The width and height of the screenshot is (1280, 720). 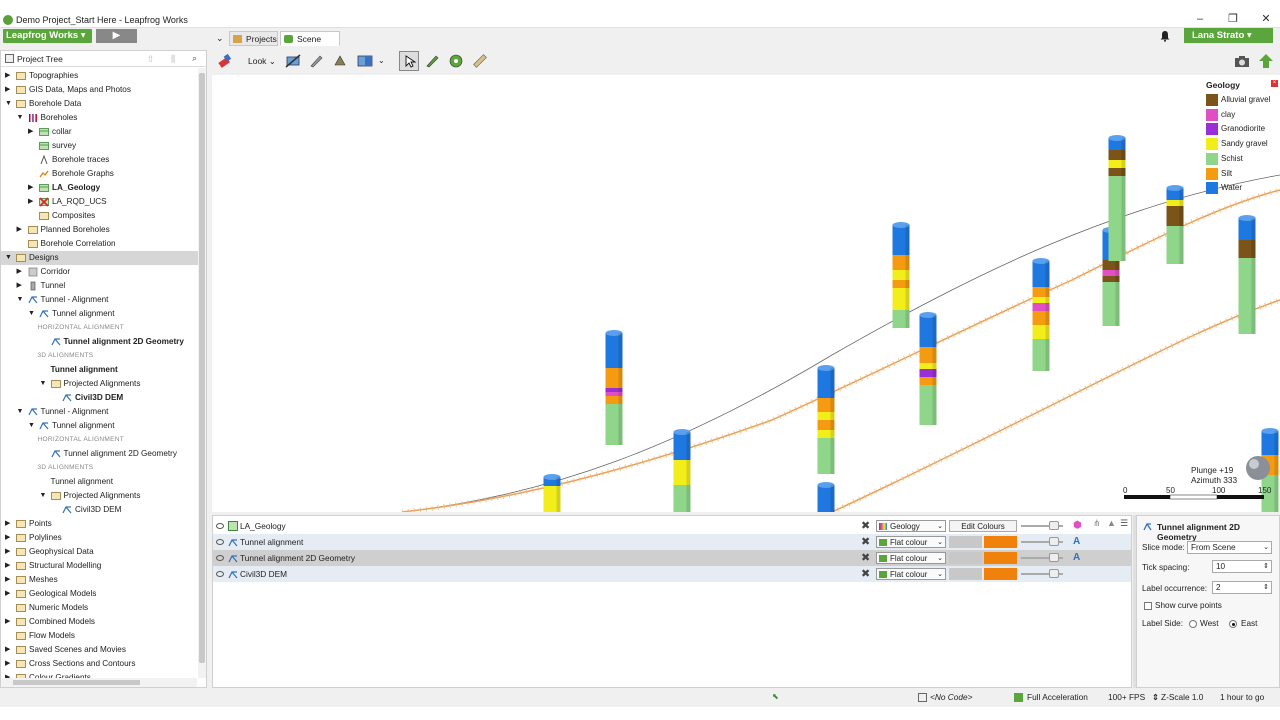 What do you see at coordinates (99, 398) in the screenshot?
I see `tree-item: Civil3D DEM` at bounding box center [99, 398].